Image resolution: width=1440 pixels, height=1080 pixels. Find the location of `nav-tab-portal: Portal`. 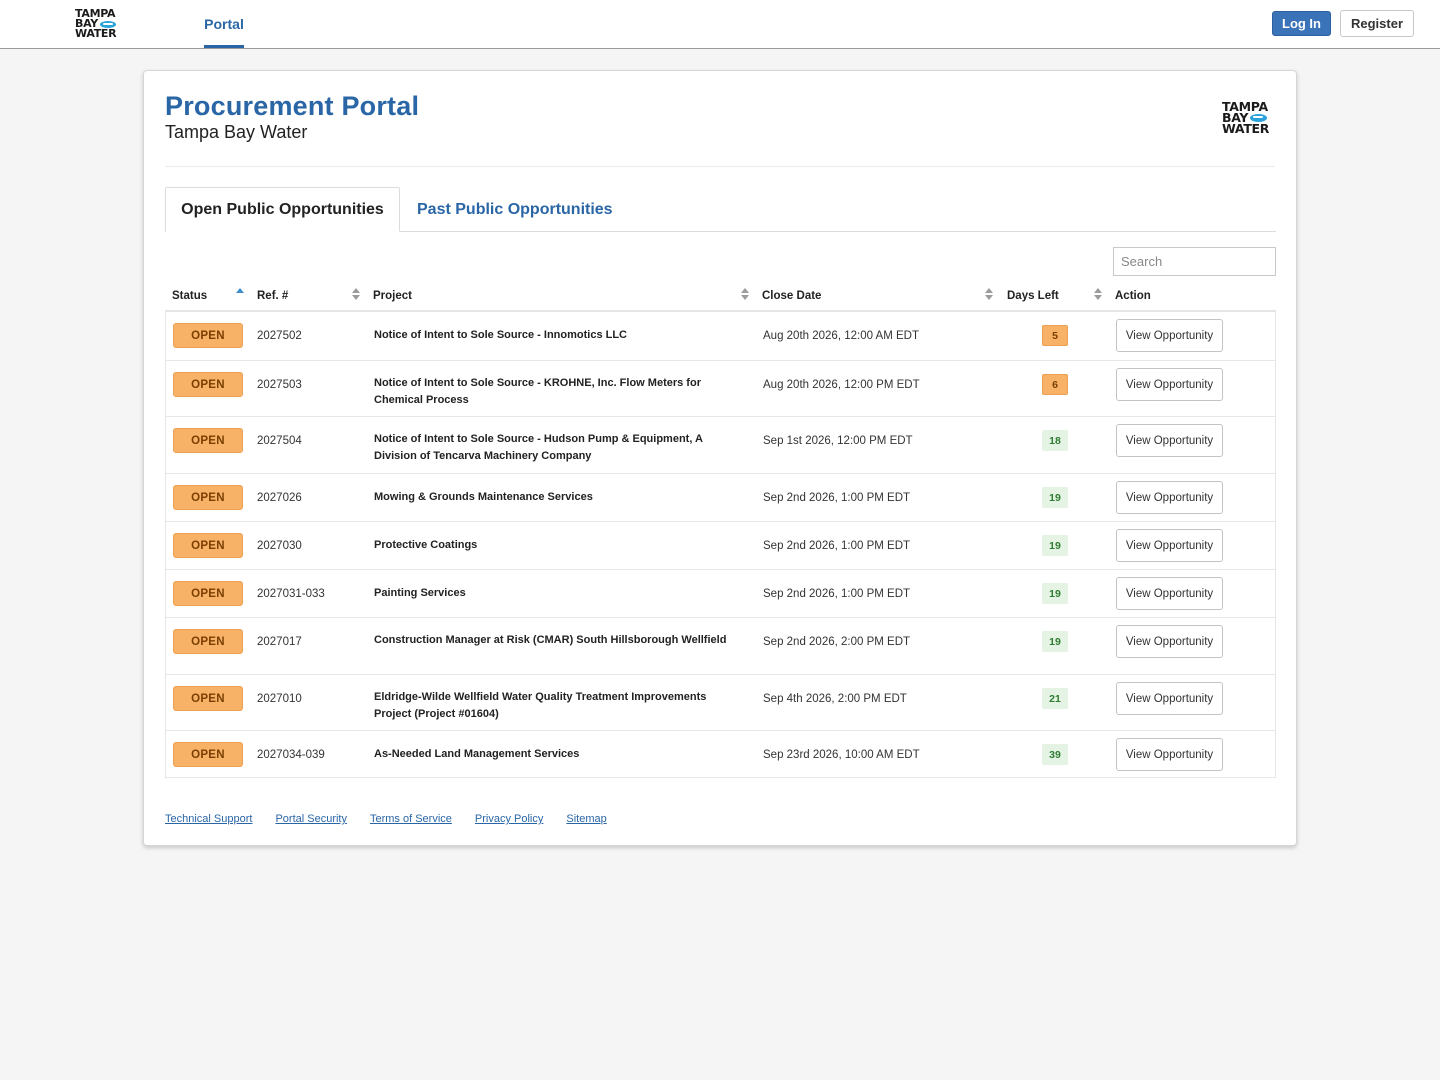

nav-tab-portal: Portal is located at coordinates (224, 24).